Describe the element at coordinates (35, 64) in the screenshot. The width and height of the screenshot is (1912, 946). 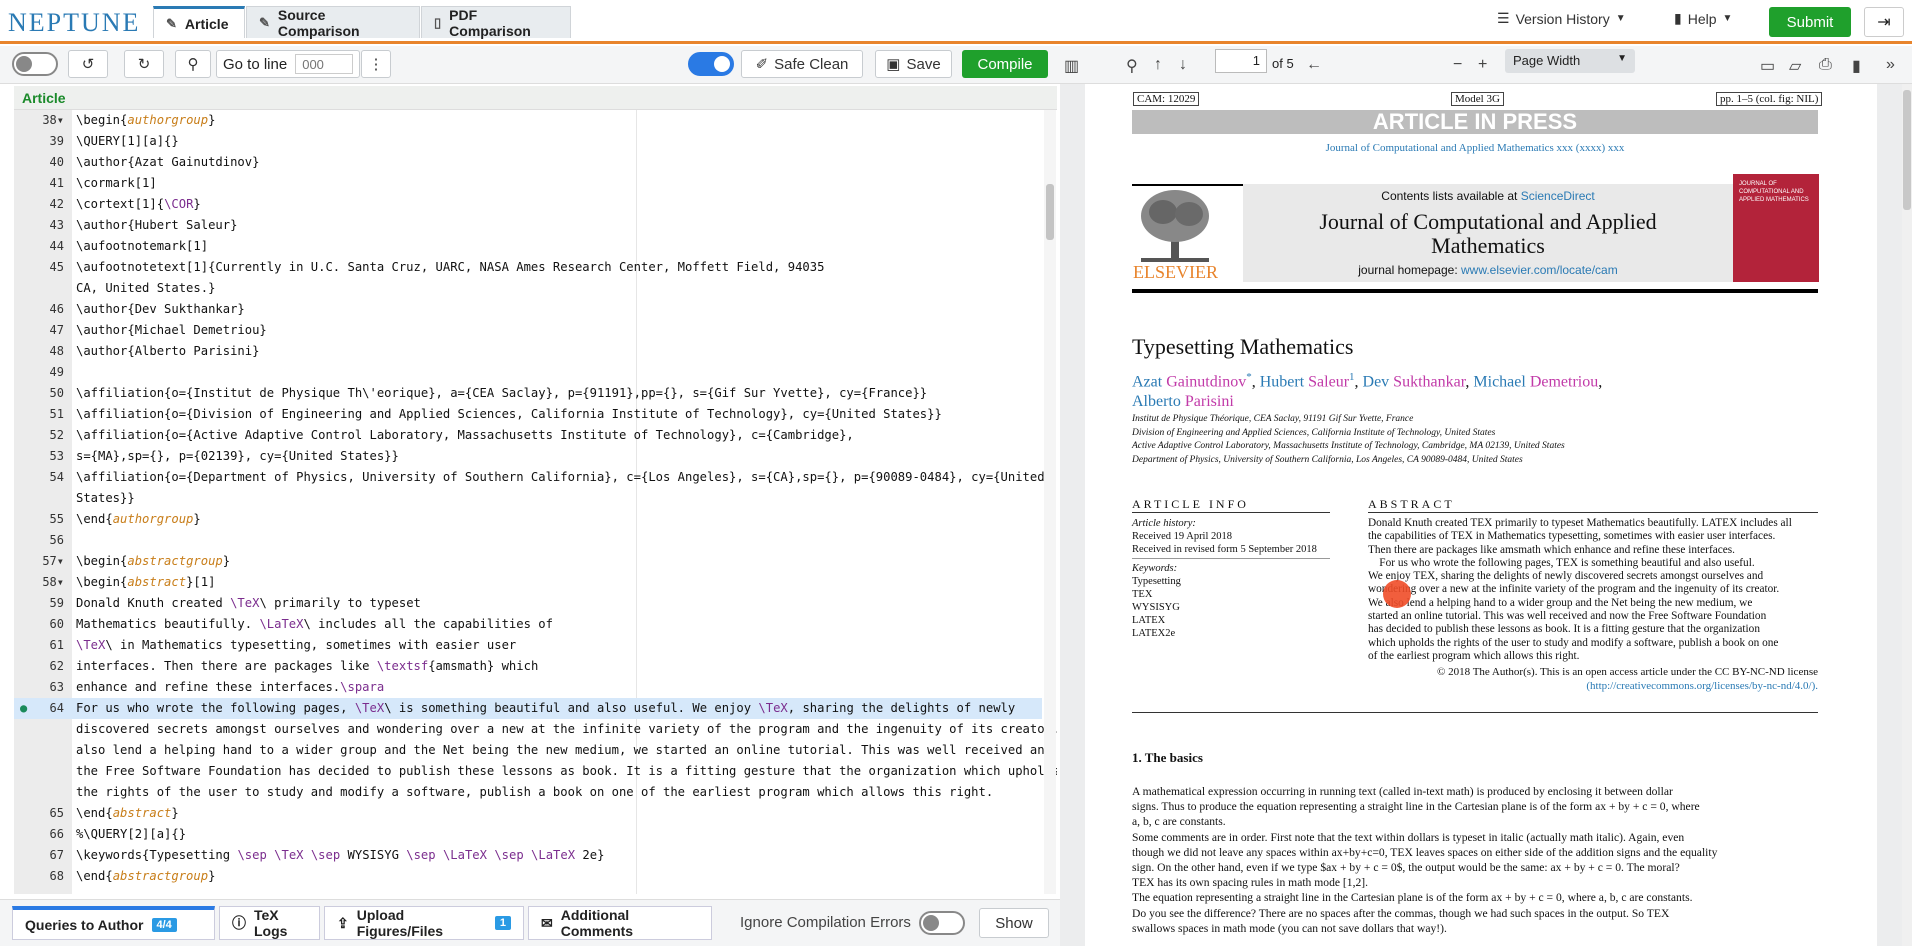
I see `editor-toggle` at that location.